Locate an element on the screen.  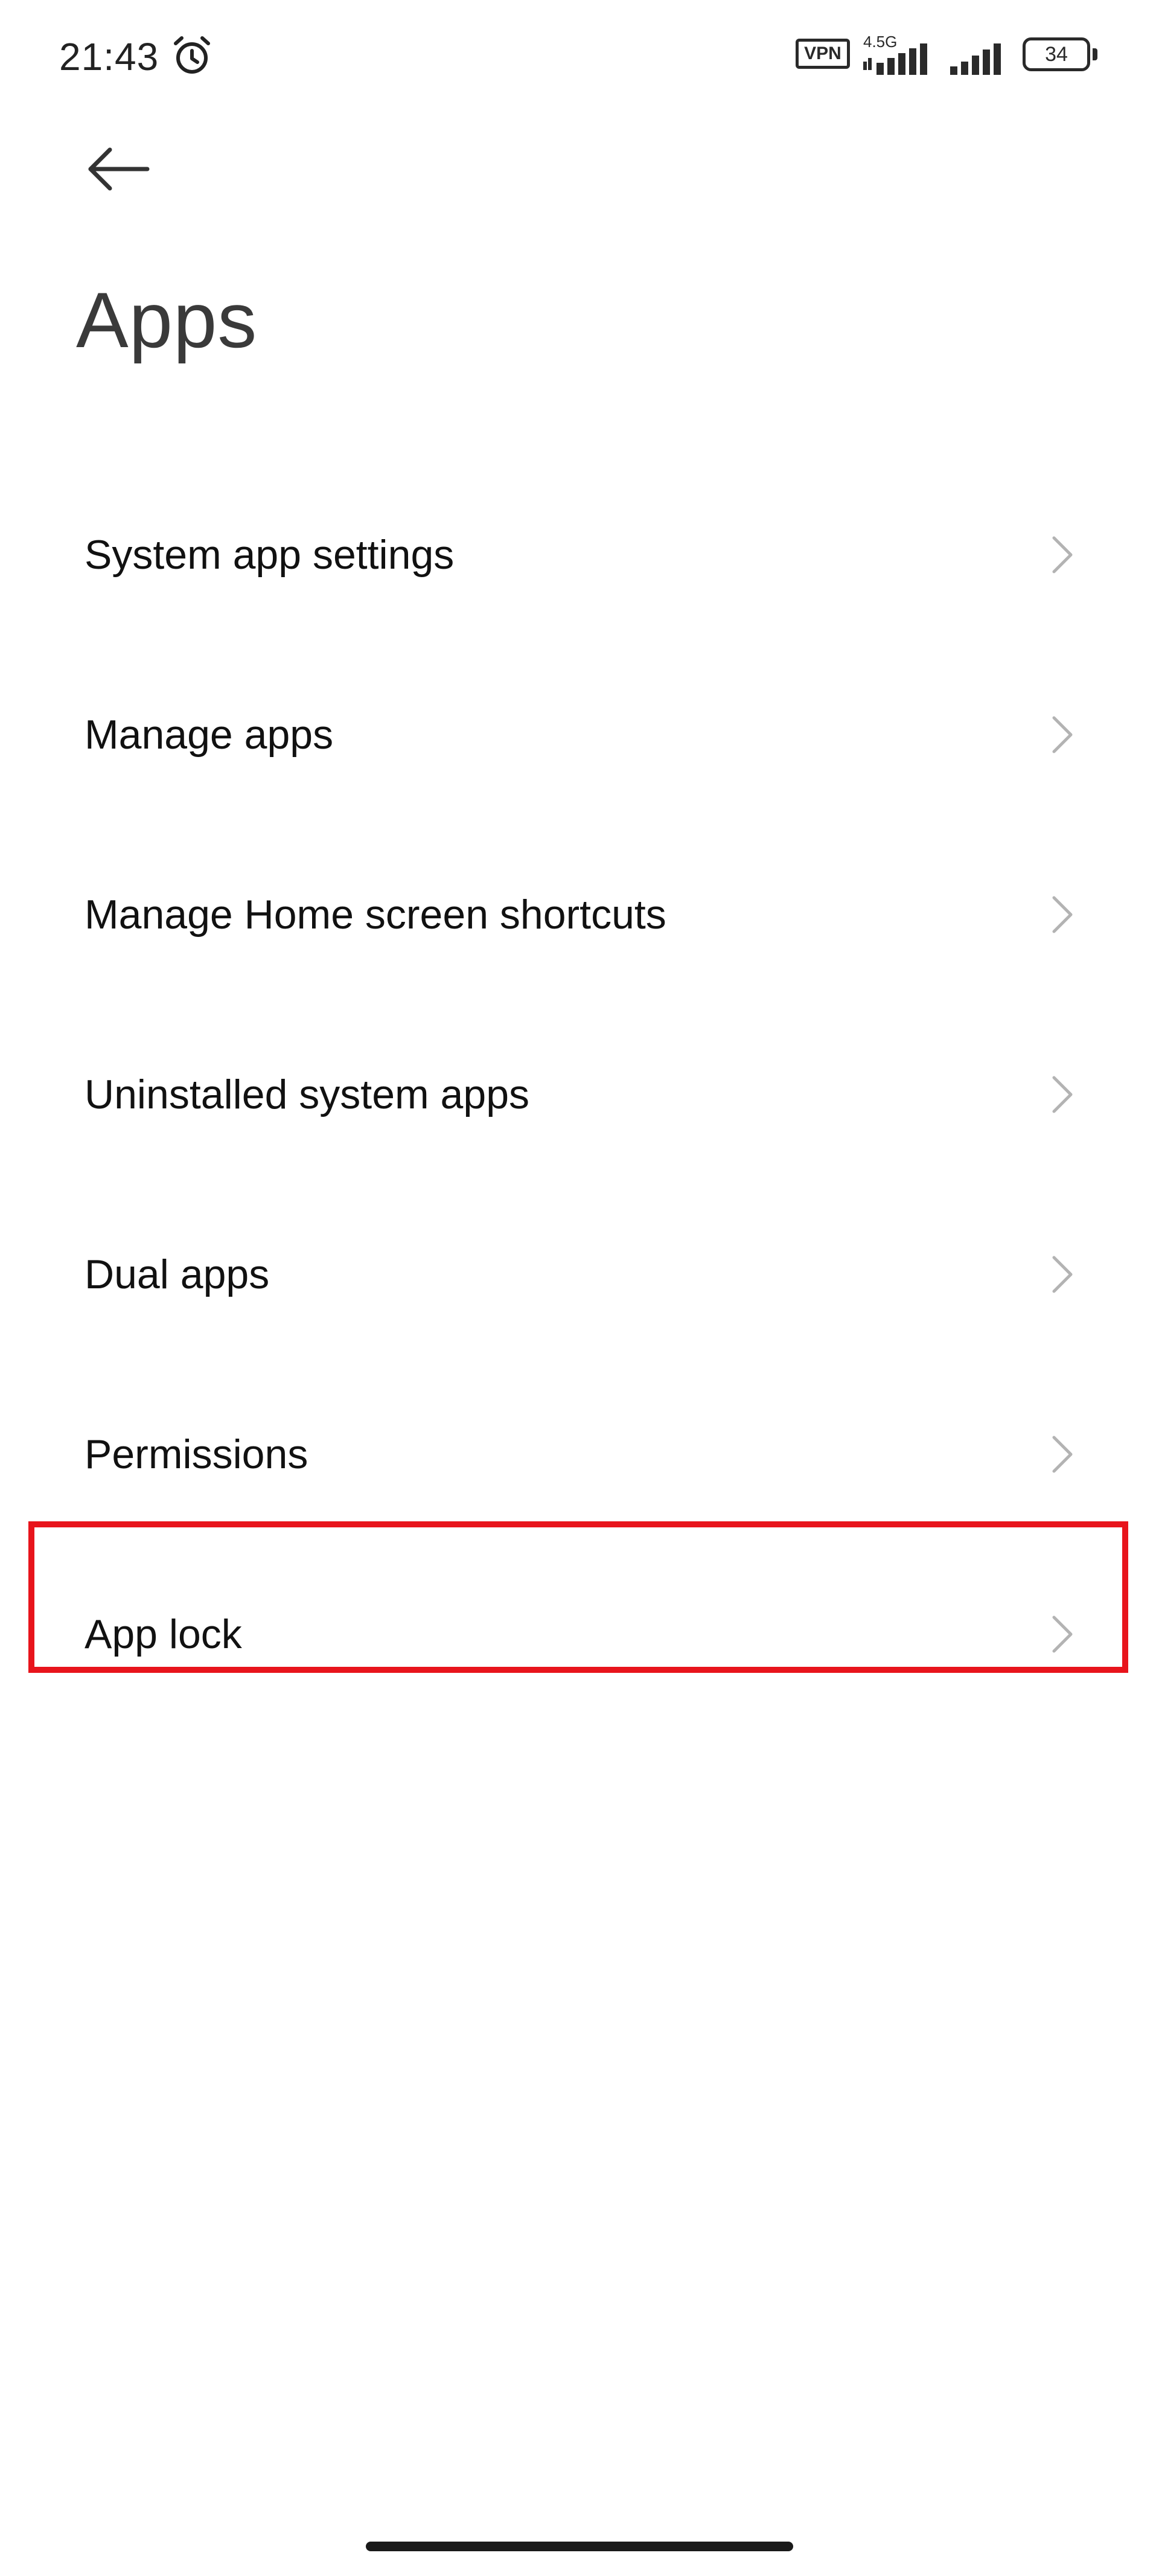
list-item-manage-apps: Manage apps is located at coordinates (579, 735).